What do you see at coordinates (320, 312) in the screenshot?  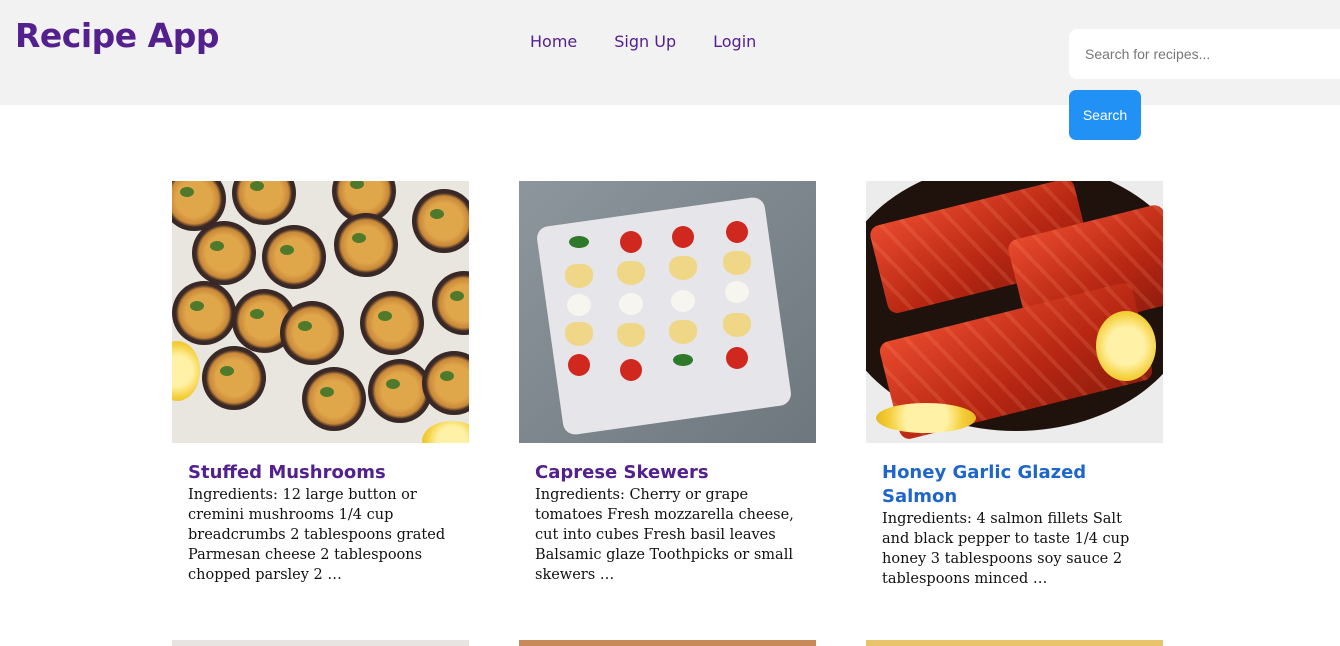 I see `recipe-image-stuffed-mushrooms` at bounding box center [320, 312].